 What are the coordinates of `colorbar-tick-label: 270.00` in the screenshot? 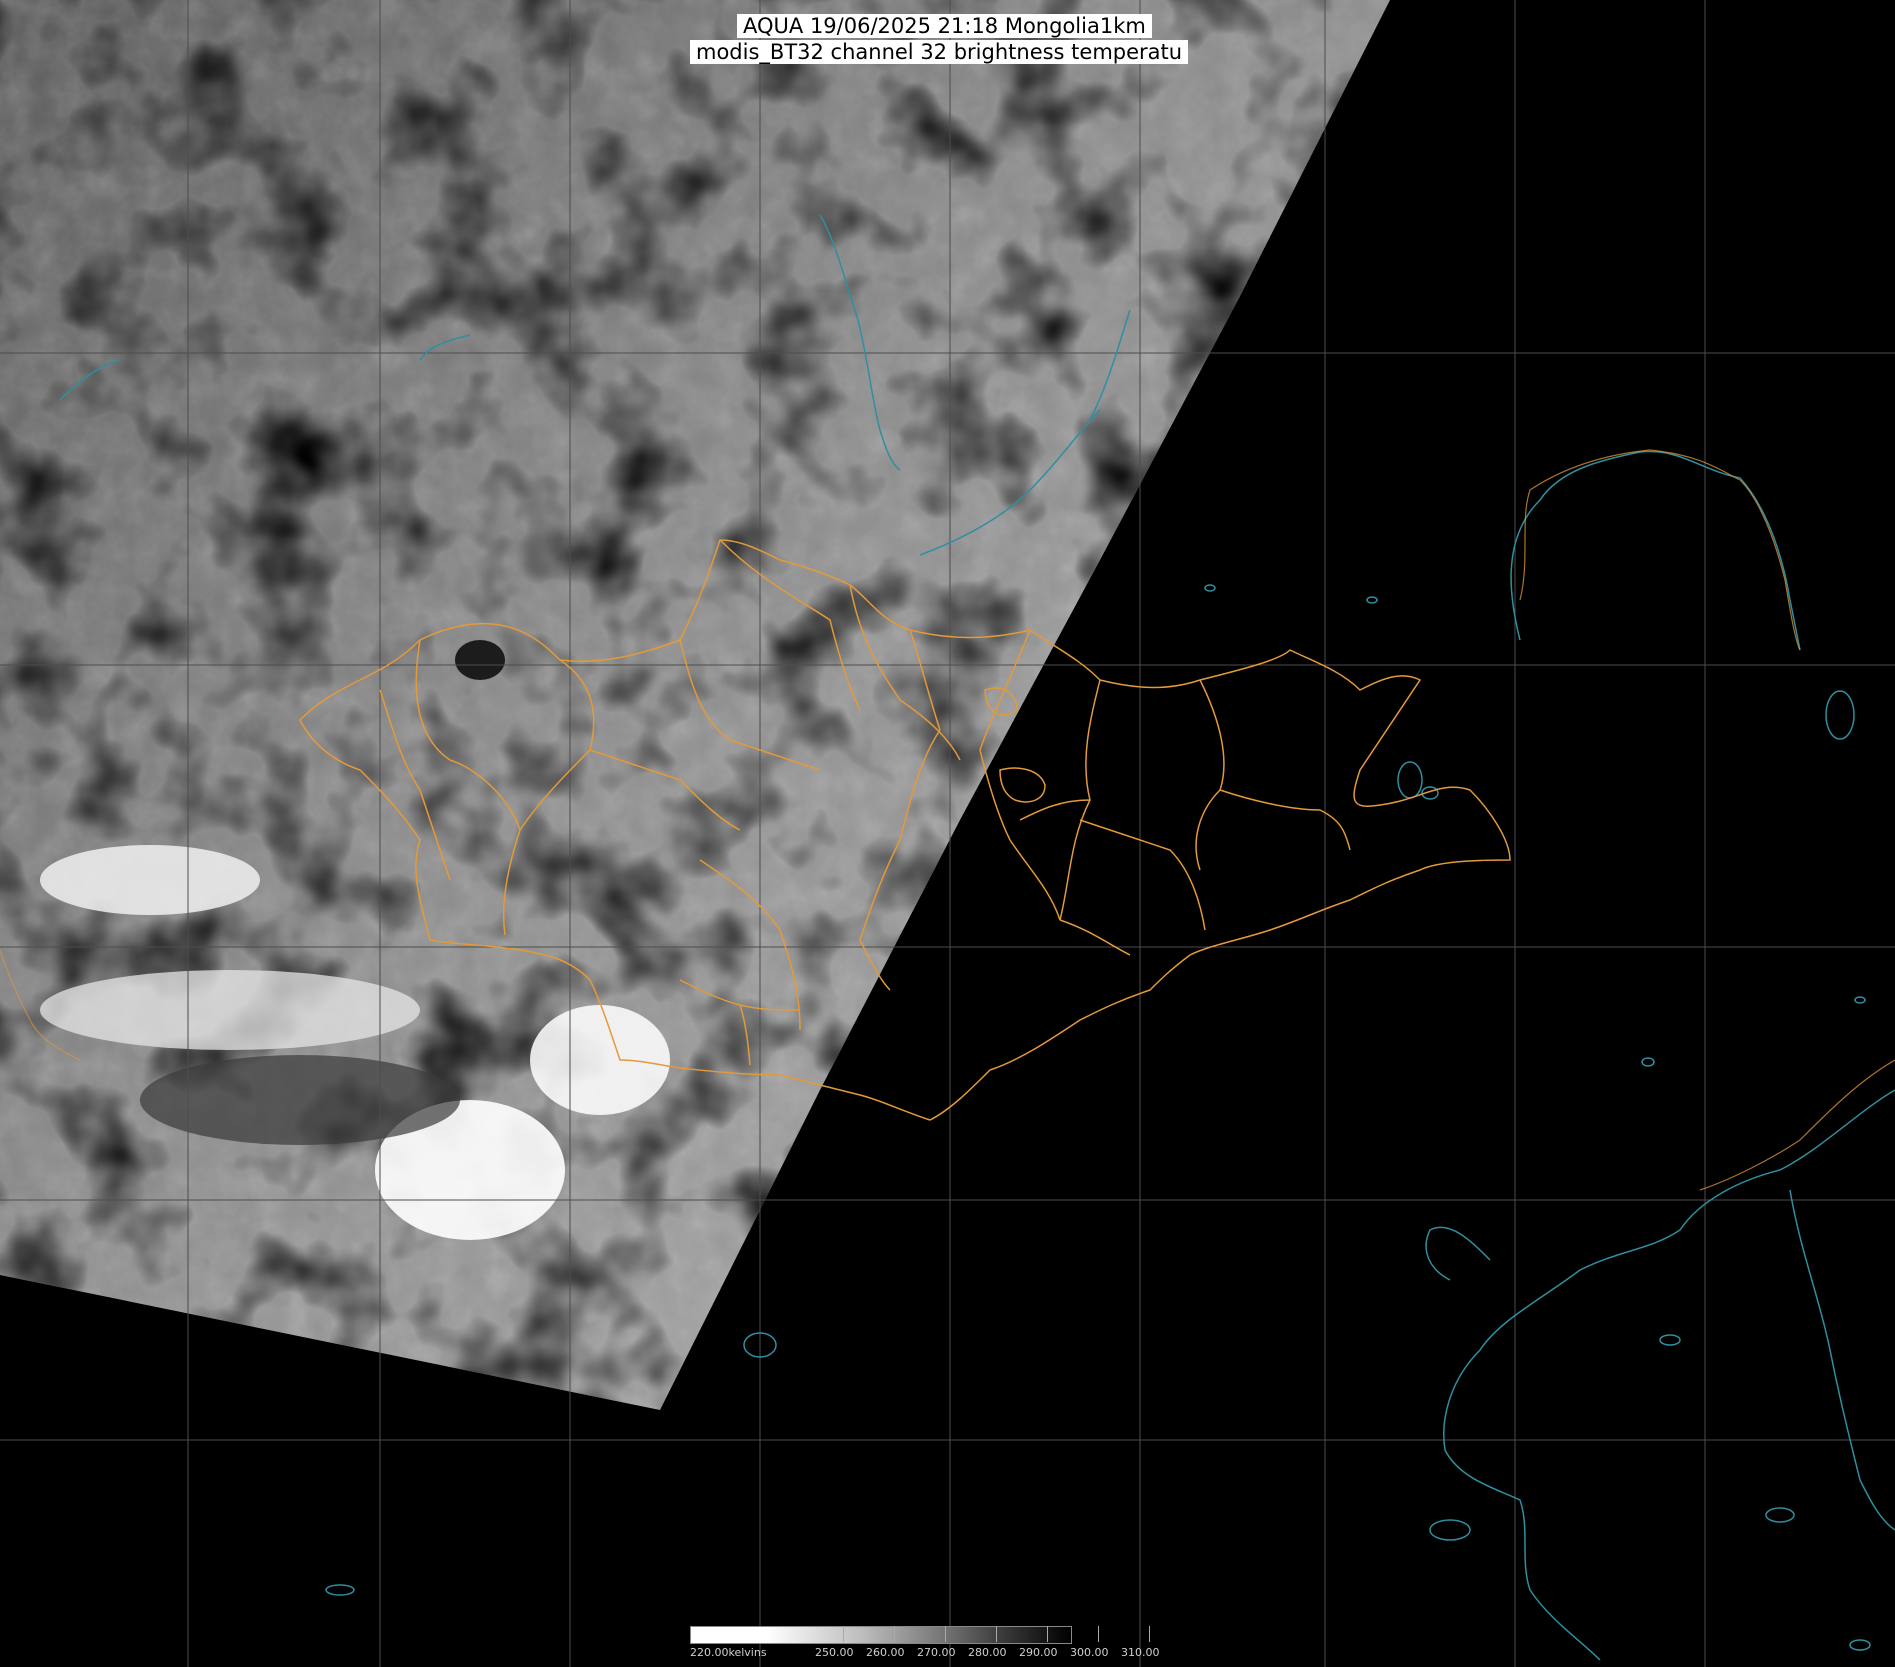 It's located at (936, 1652).